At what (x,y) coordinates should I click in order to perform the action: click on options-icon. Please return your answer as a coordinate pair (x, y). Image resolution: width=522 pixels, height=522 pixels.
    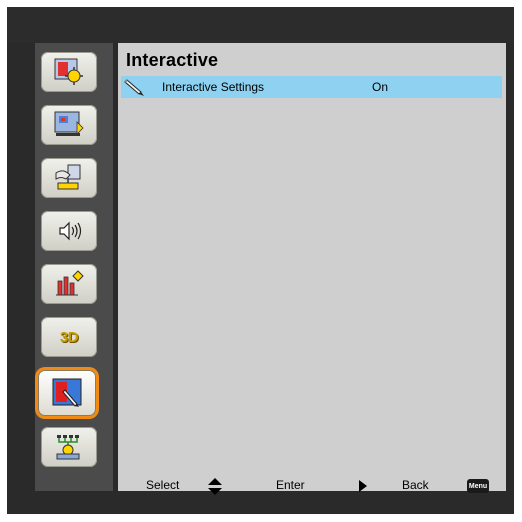
    Looking at the image, I should click on (70, 283).